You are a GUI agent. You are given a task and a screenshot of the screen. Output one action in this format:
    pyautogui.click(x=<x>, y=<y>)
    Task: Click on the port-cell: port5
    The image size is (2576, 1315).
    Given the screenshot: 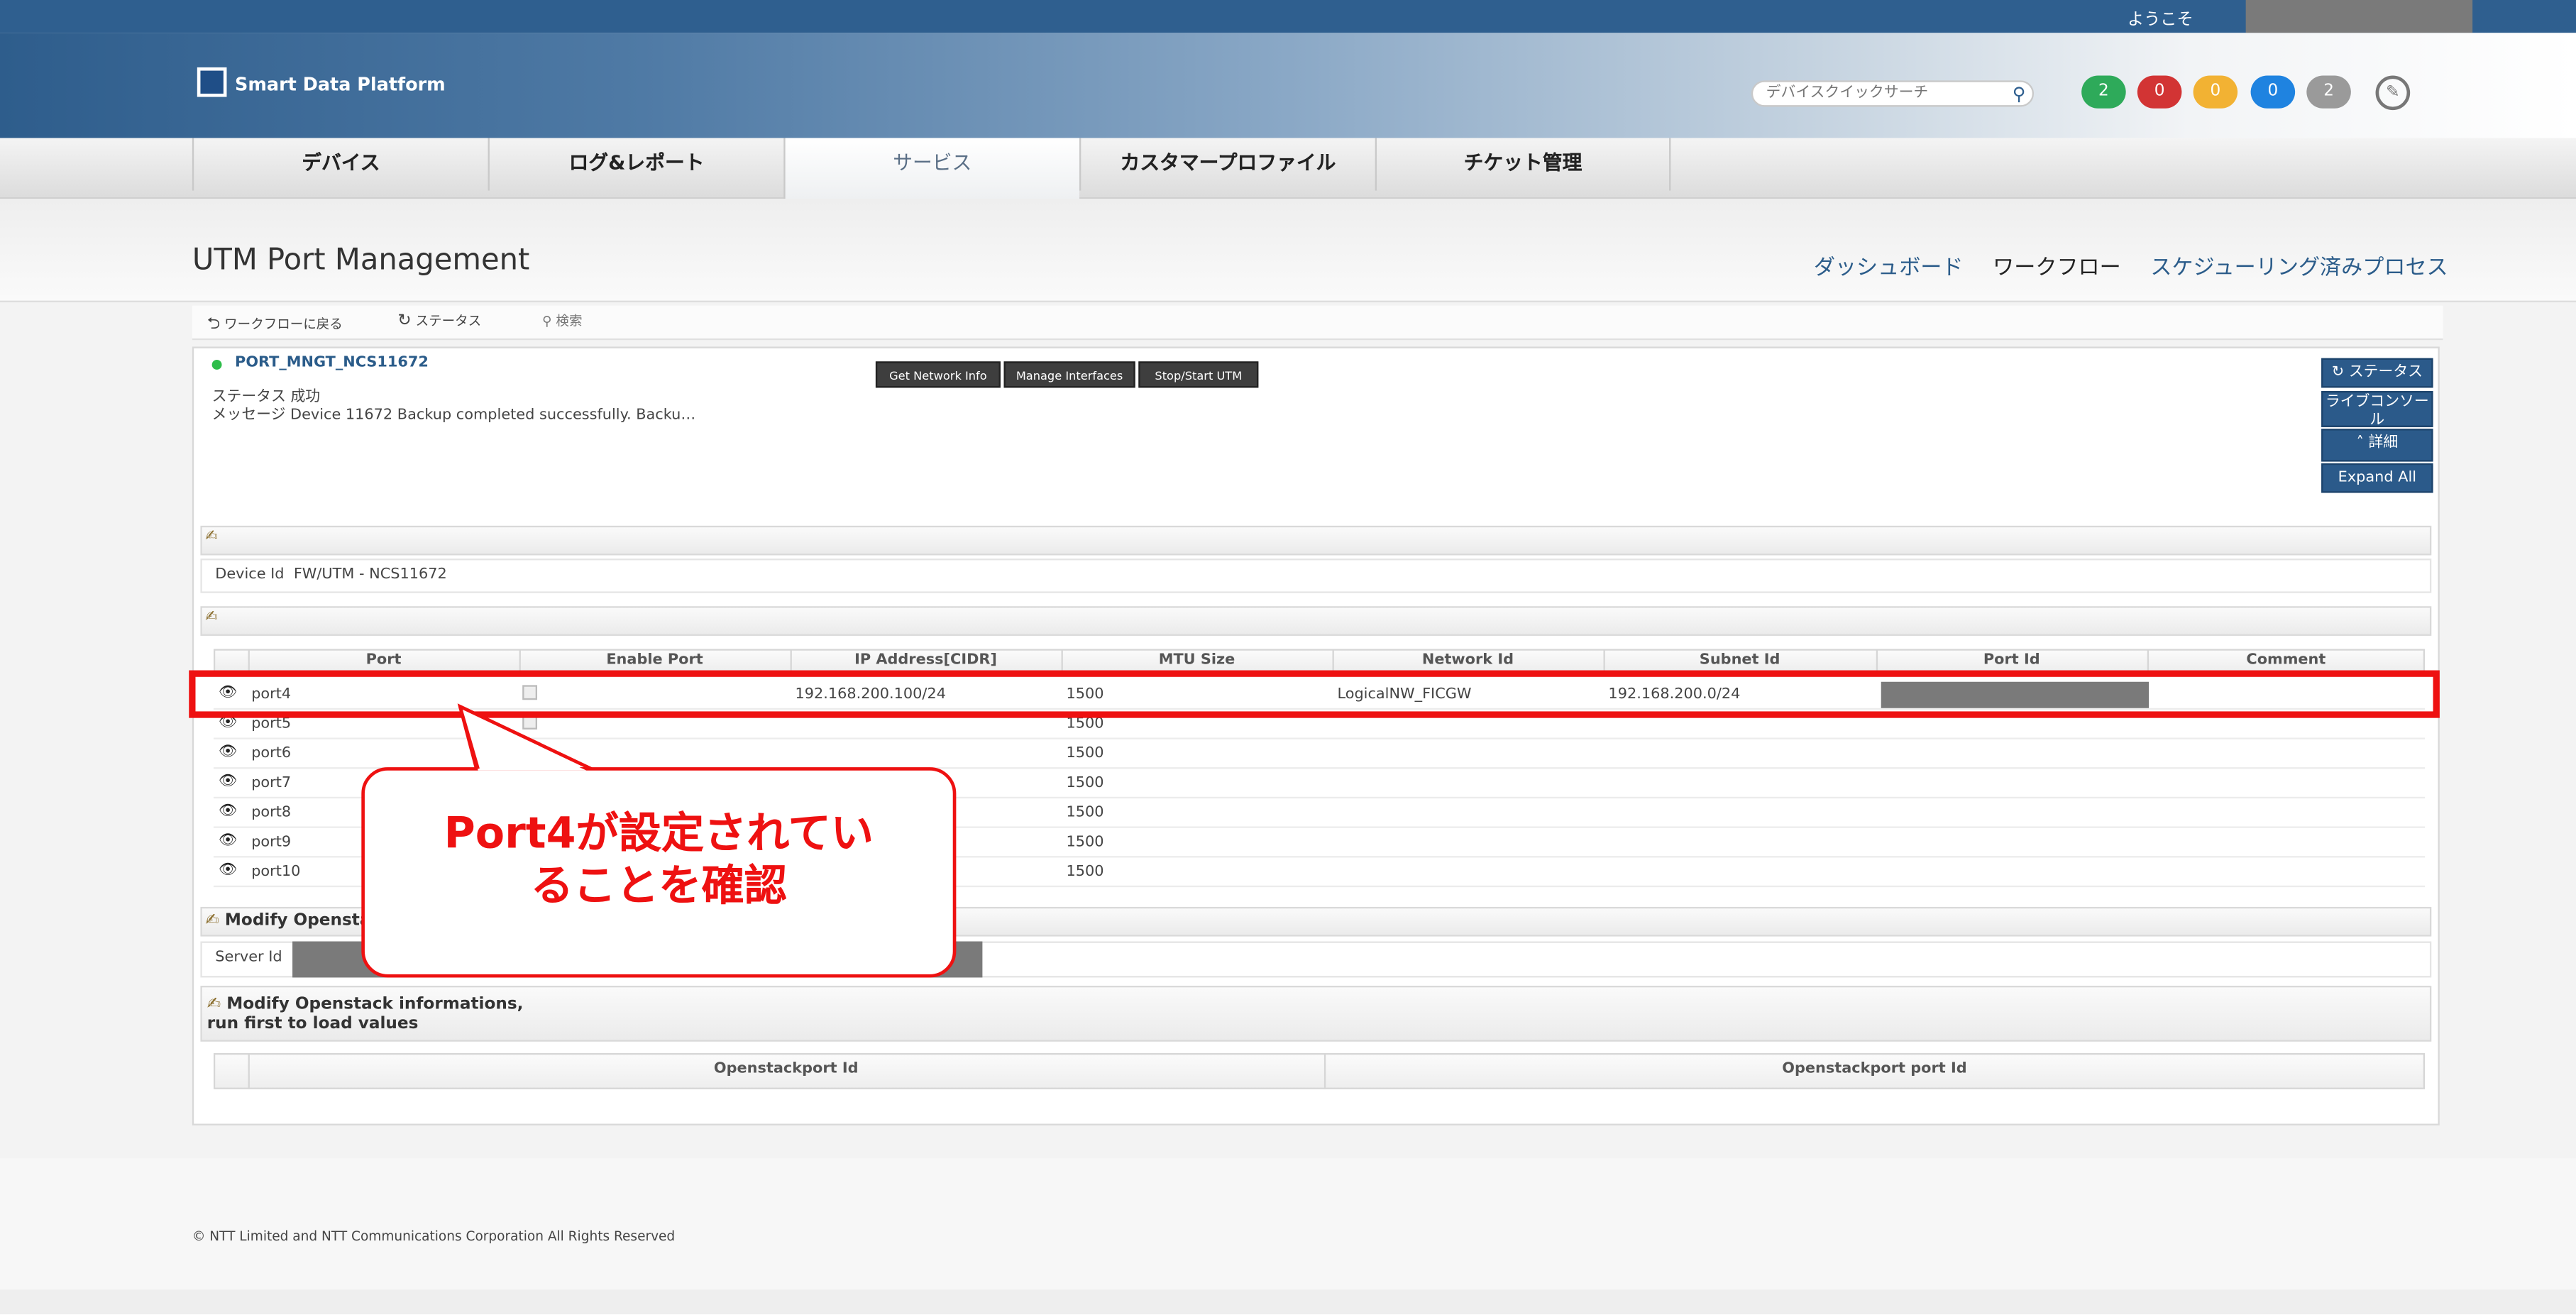 What is the action you would take?
    pyautogui.click(x=271, y=724)
    